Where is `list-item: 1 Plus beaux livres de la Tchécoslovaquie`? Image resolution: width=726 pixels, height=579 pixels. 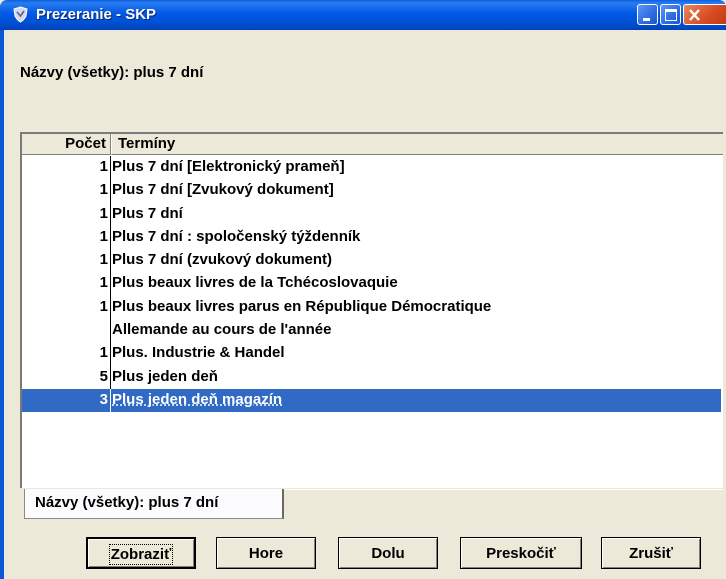
list-item: 1 Plus beaux livres de la Tchécoslovaquie is located at coordinates (371, 284).